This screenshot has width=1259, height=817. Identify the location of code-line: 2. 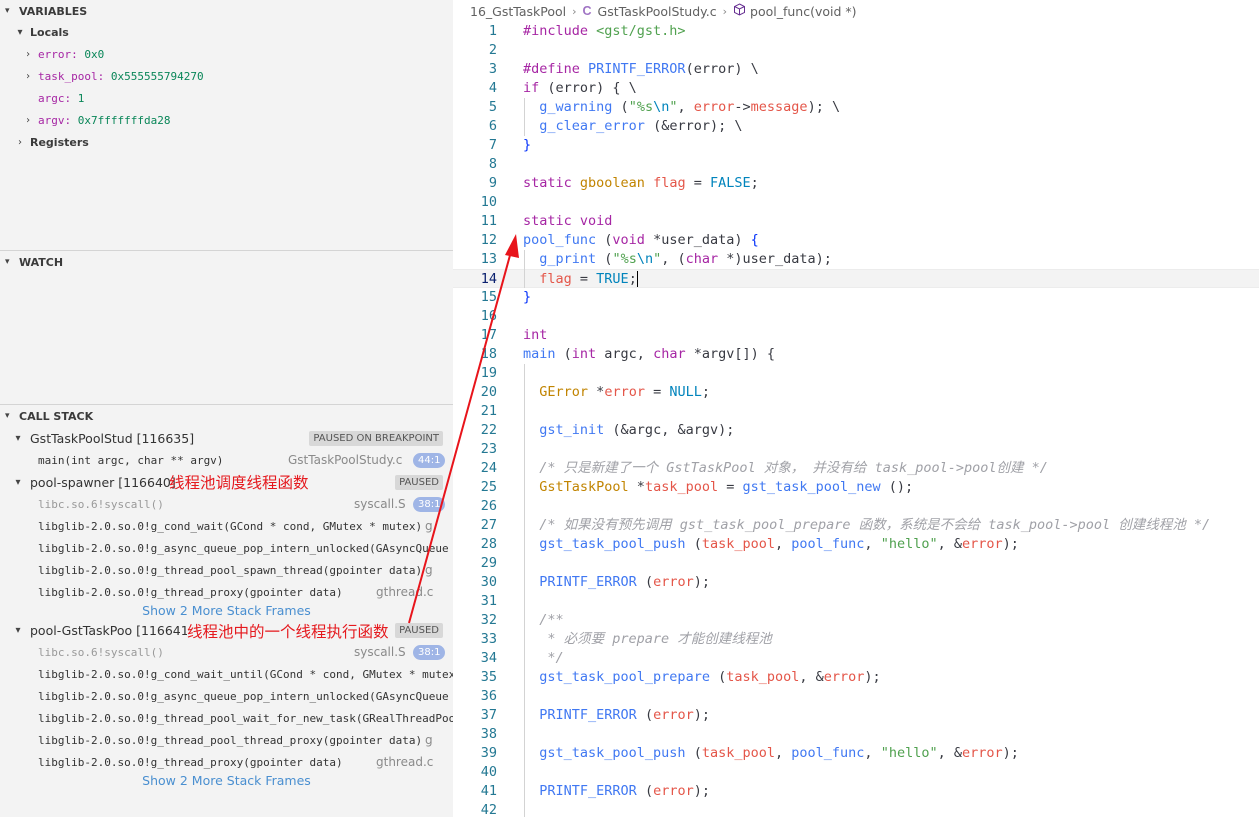
(856, 50).